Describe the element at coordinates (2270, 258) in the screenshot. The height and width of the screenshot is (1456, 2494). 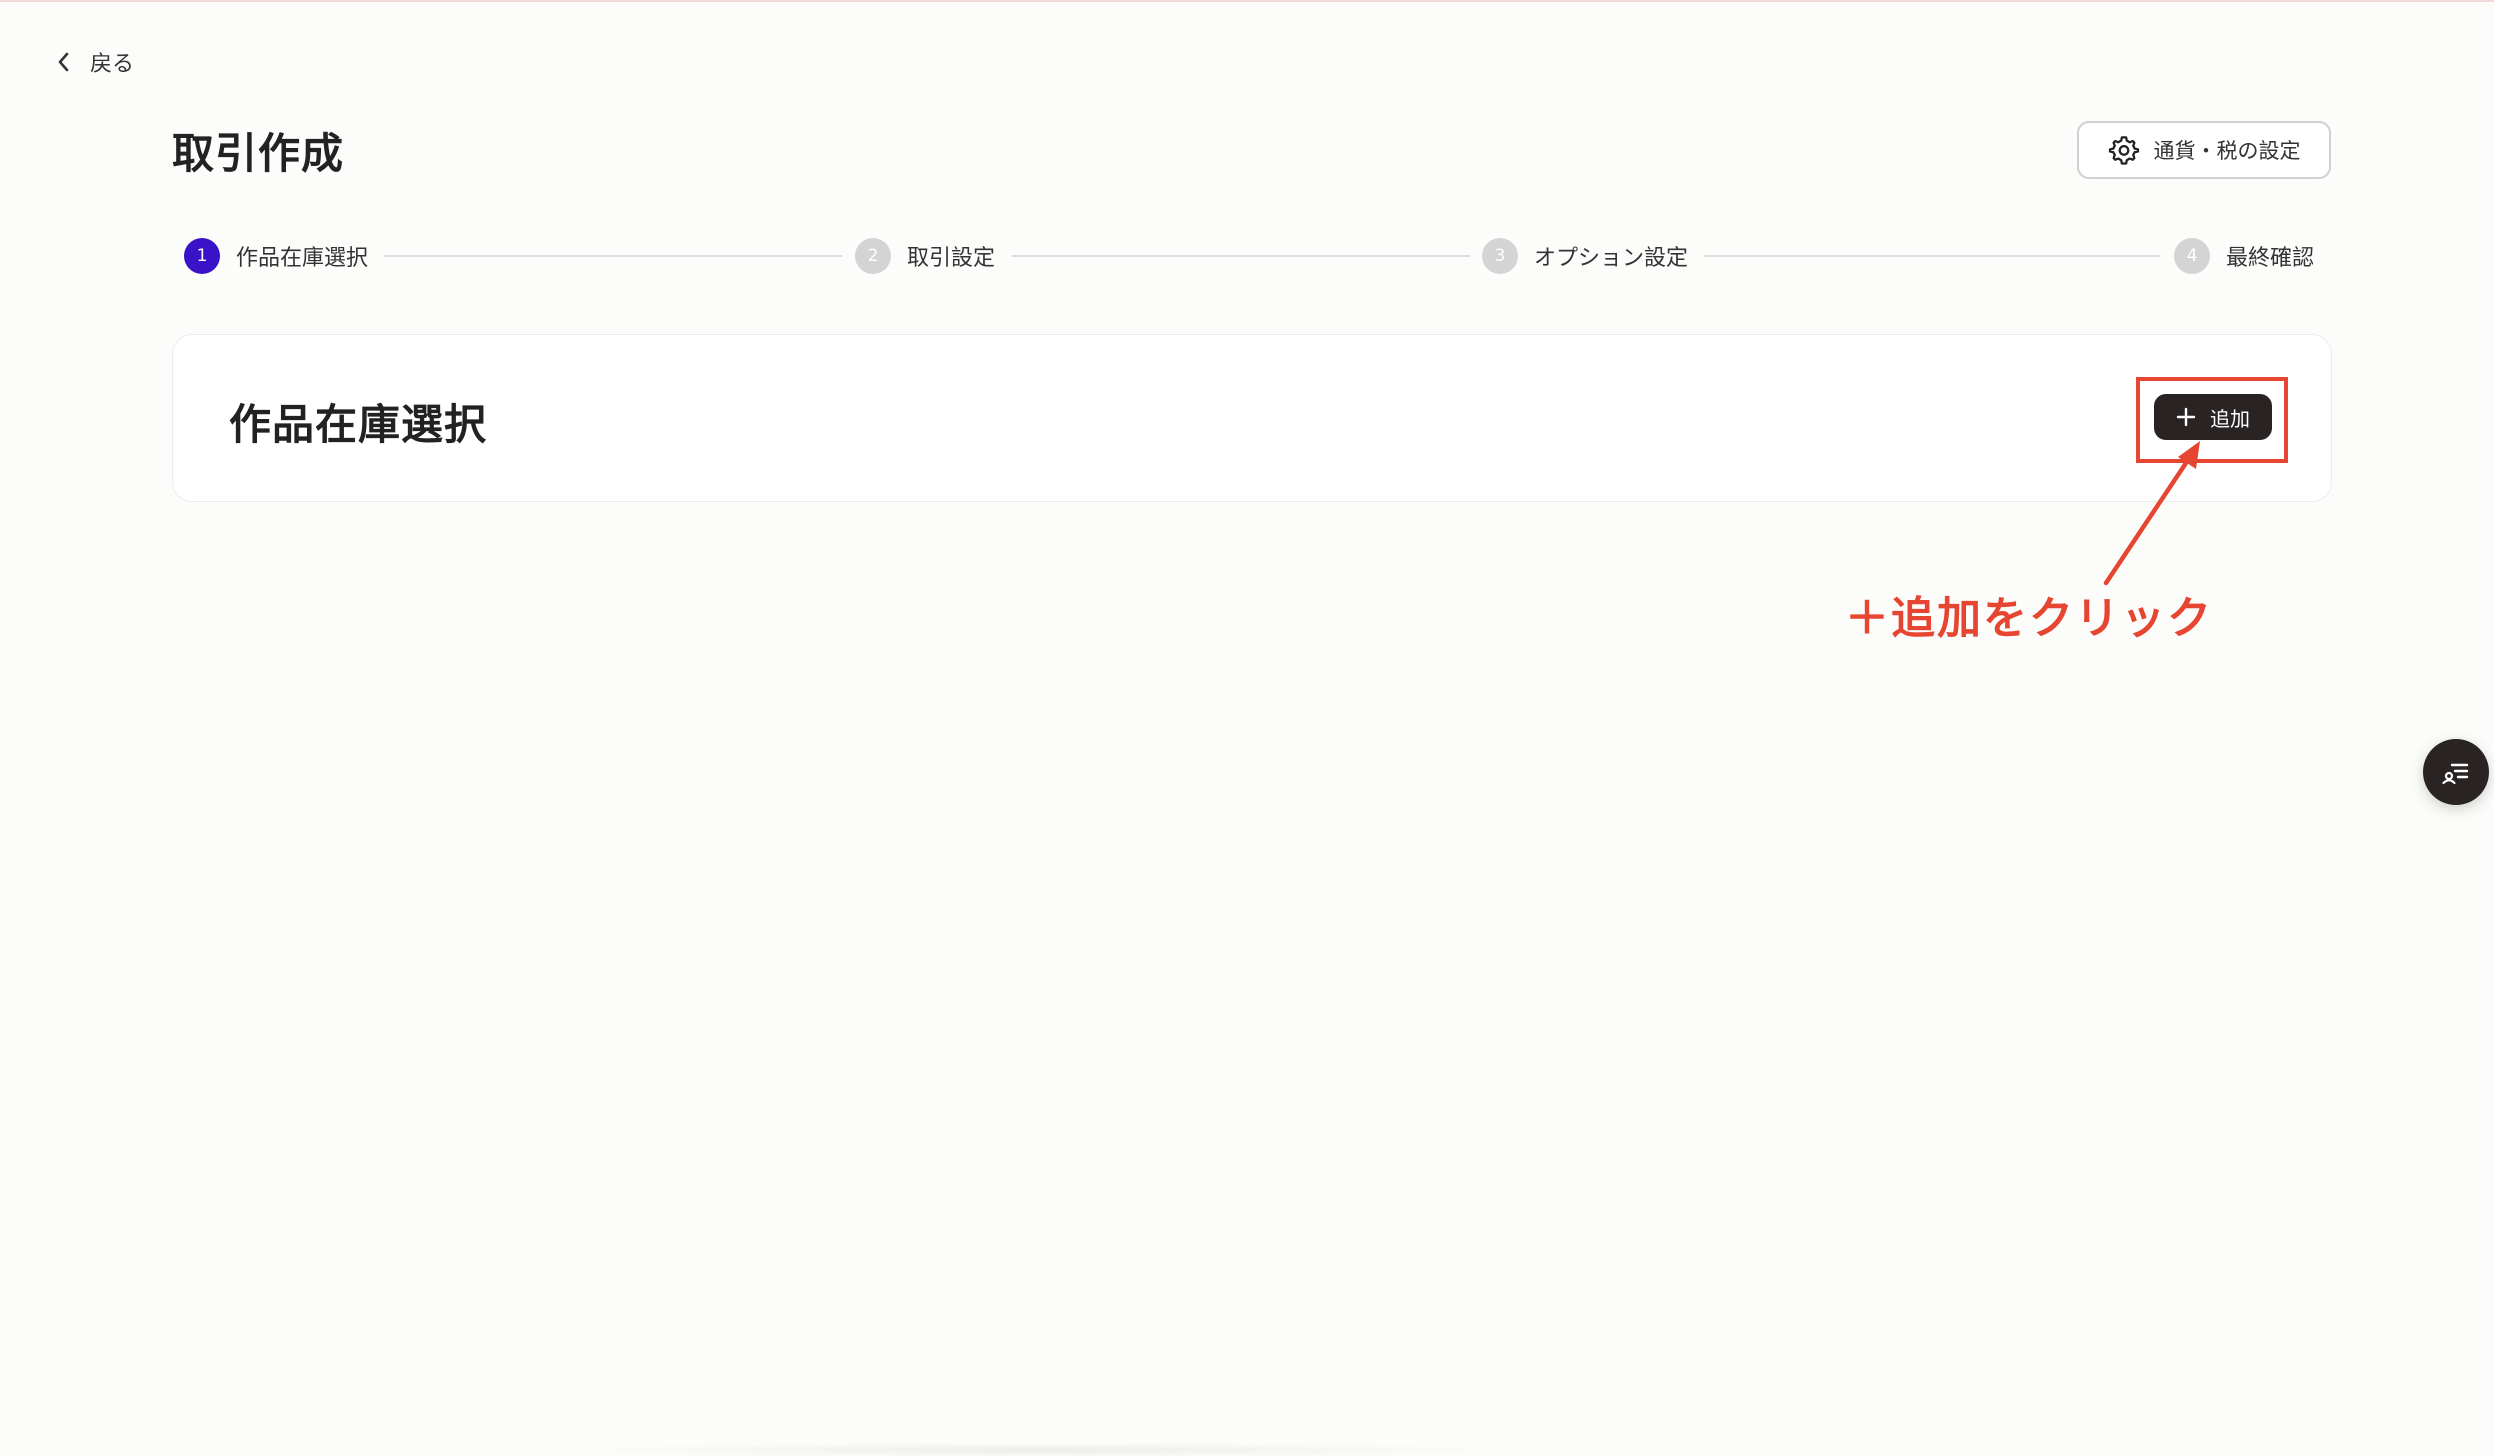
I see `step-label: 最終確認` at that location.